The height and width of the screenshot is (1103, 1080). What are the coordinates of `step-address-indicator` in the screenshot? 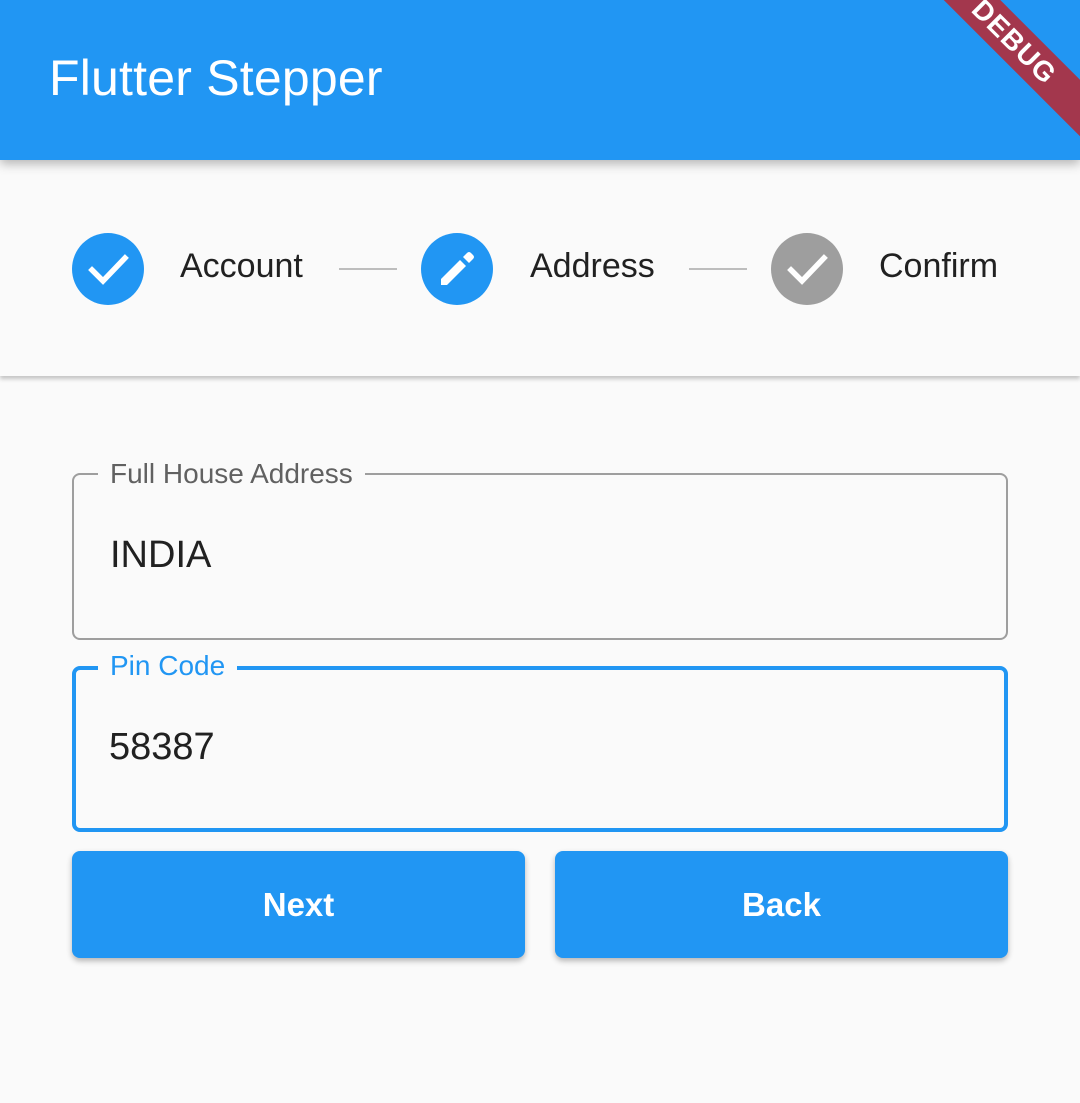 It's located at (457, 269).